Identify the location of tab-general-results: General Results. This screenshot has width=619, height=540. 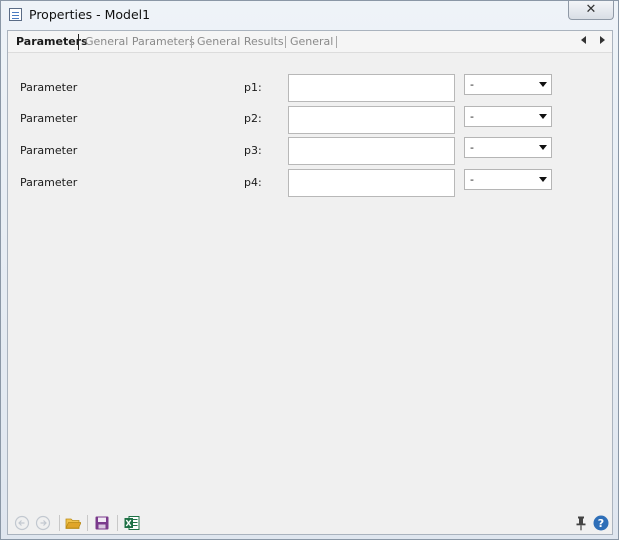
(240, 42).